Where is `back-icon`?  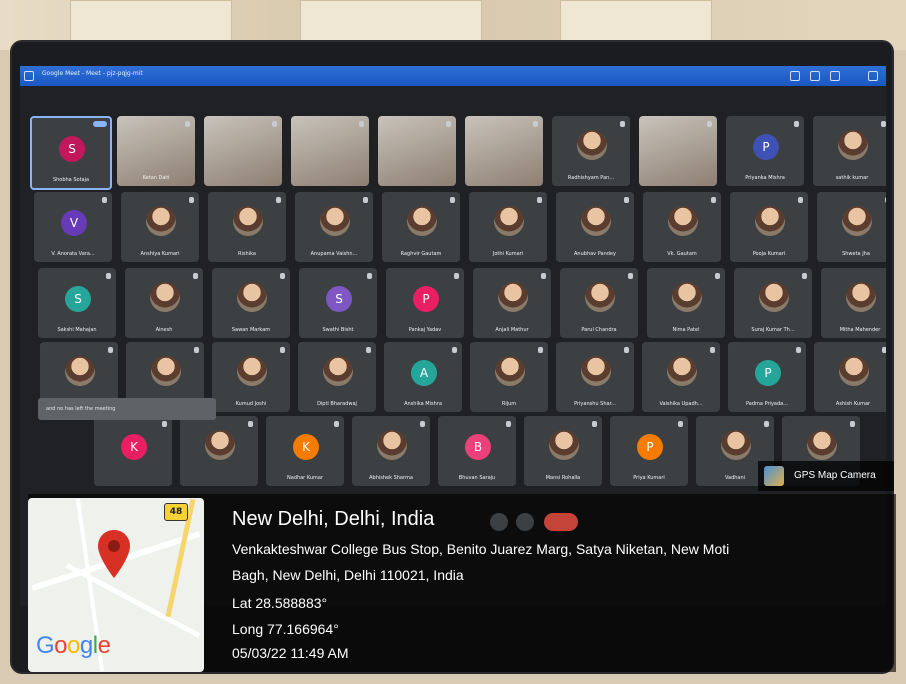
back-icon is located at coordinates (29, 76).